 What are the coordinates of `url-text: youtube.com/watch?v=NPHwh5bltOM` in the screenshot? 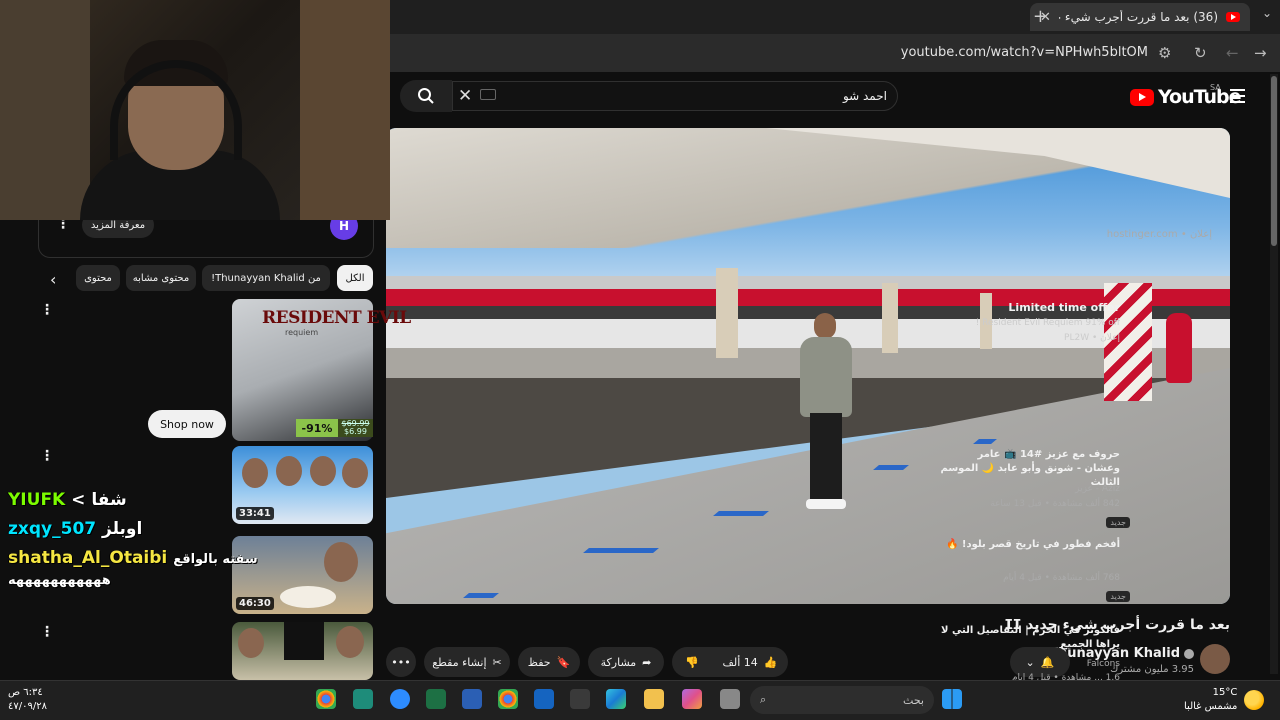 It's located at (1024, 52).